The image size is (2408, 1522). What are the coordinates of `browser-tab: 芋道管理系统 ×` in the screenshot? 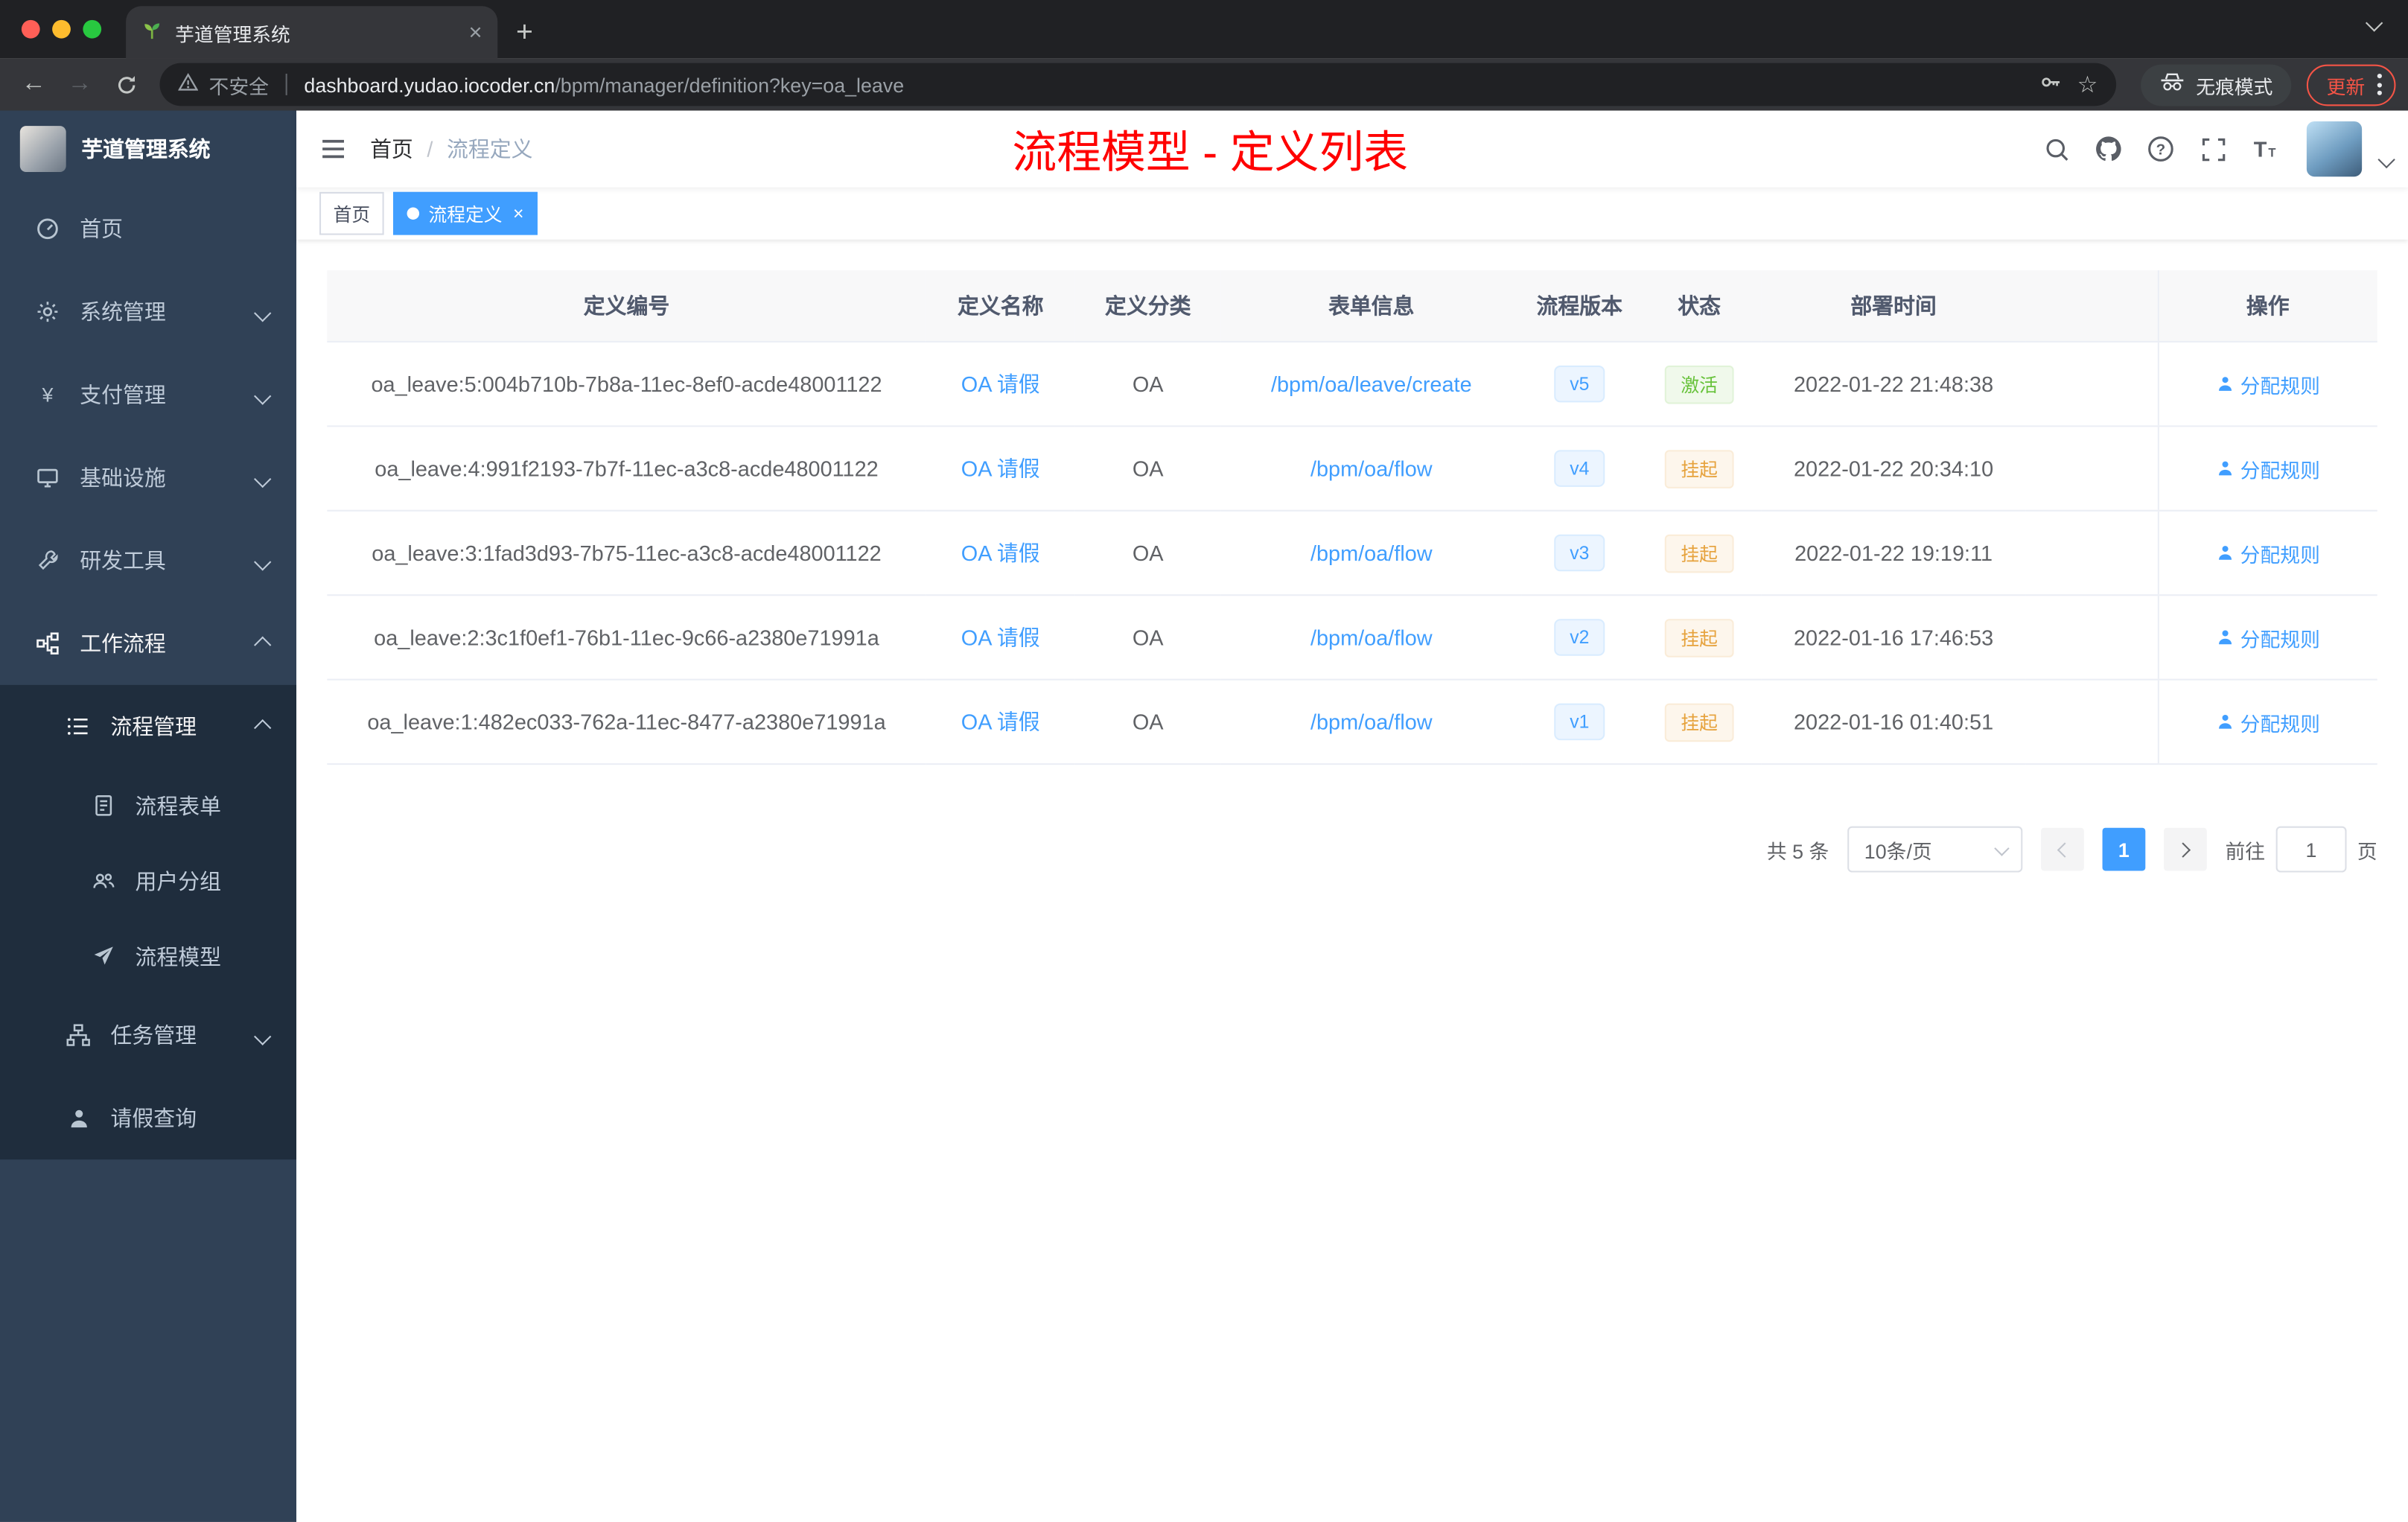 It's located at (312, 32).